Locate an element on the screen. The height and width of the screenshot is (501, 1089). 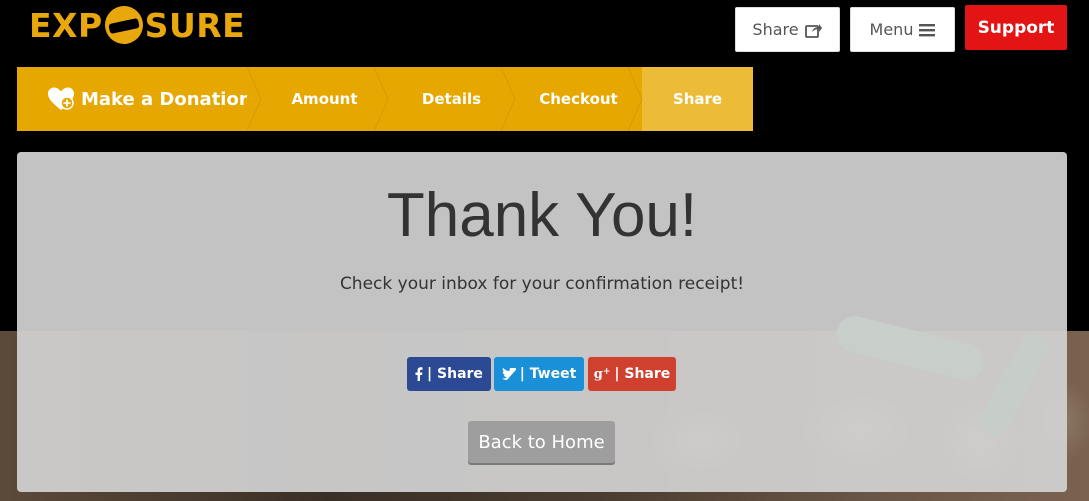
back-to-home-button: Back to Home is located at coordinates (541, 442).